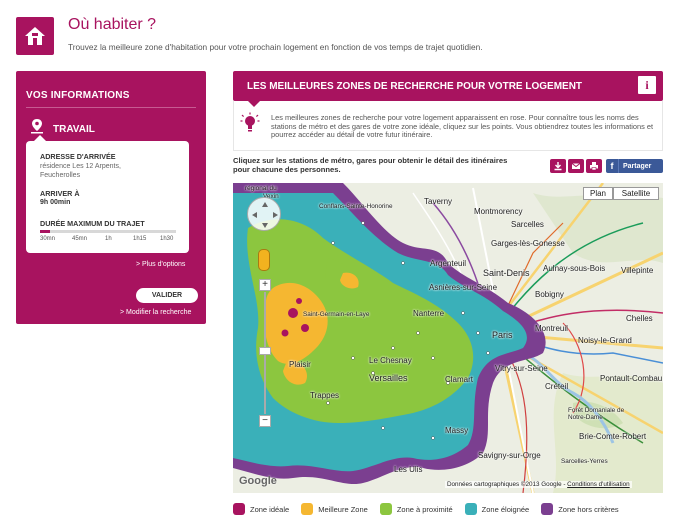 The height and width of the screenshot is (521, 684). What do you see at coordinates (557, 386) in the screenshot?
I see `map-place: Créteil` at bounding box center [557, 386].